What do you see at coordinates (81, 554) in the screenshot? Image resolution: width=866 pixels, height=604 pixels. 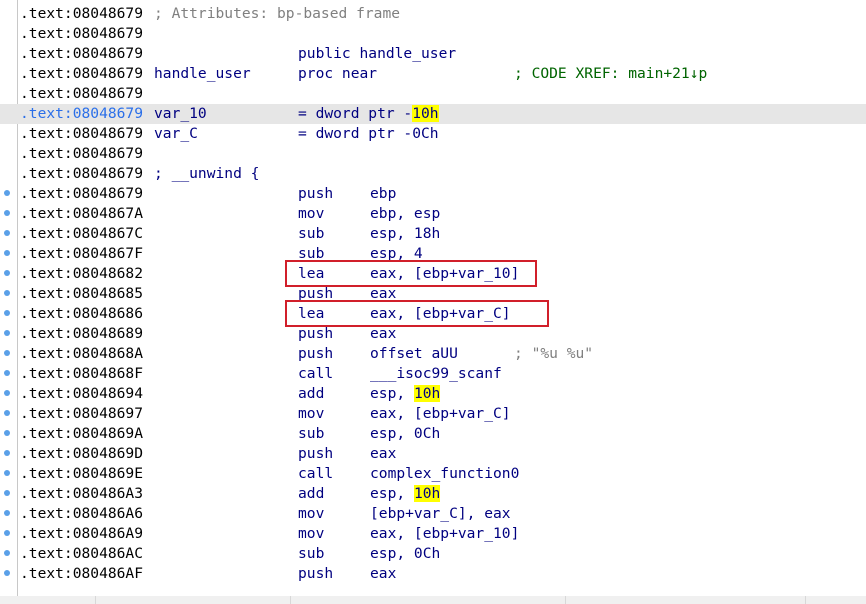 I see `line-address: .text:080486AC` at bounding box center [81, 554].